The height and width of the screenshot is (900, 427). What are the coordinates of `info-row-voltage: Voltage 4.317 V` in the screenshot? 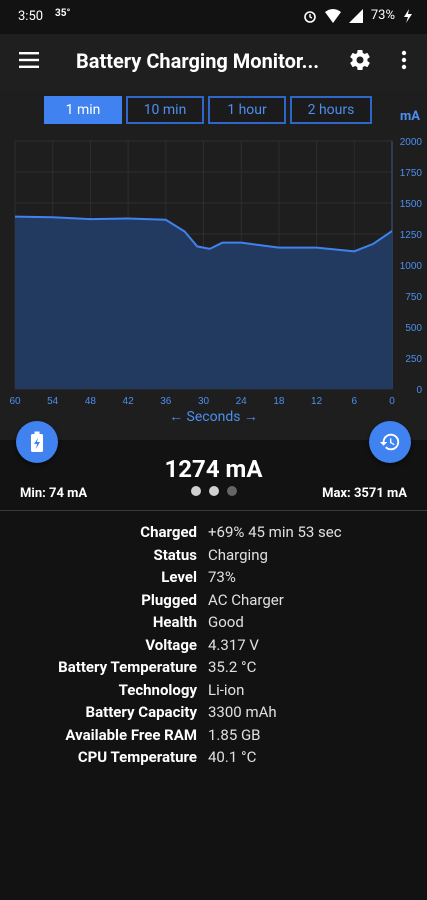 It's located at (213, 645).